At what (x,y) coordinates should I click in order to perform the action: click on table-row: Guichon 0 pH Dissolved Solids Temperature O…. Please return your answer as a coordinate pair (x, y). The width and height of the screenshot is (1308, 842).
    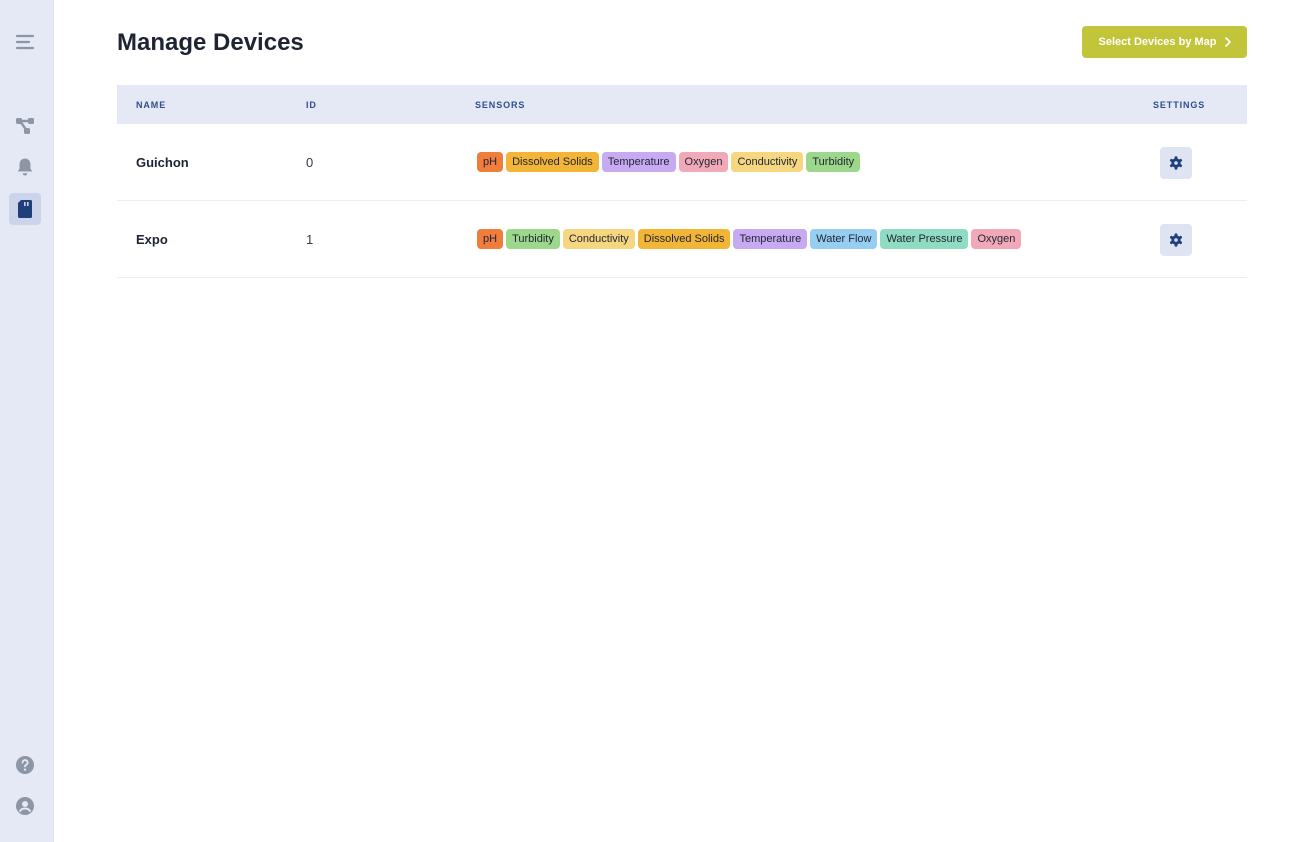
    Looking at the image, I should click on (682, 162).